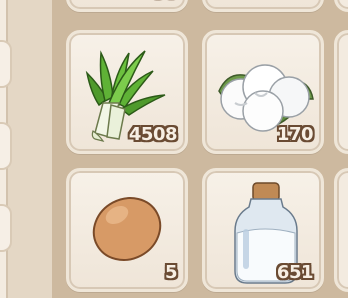 The image size is (348, 298). What do you see at coordinates (159, 1) in the screenshot?
I see `item-count: 238` at bounding box center [159, 1].